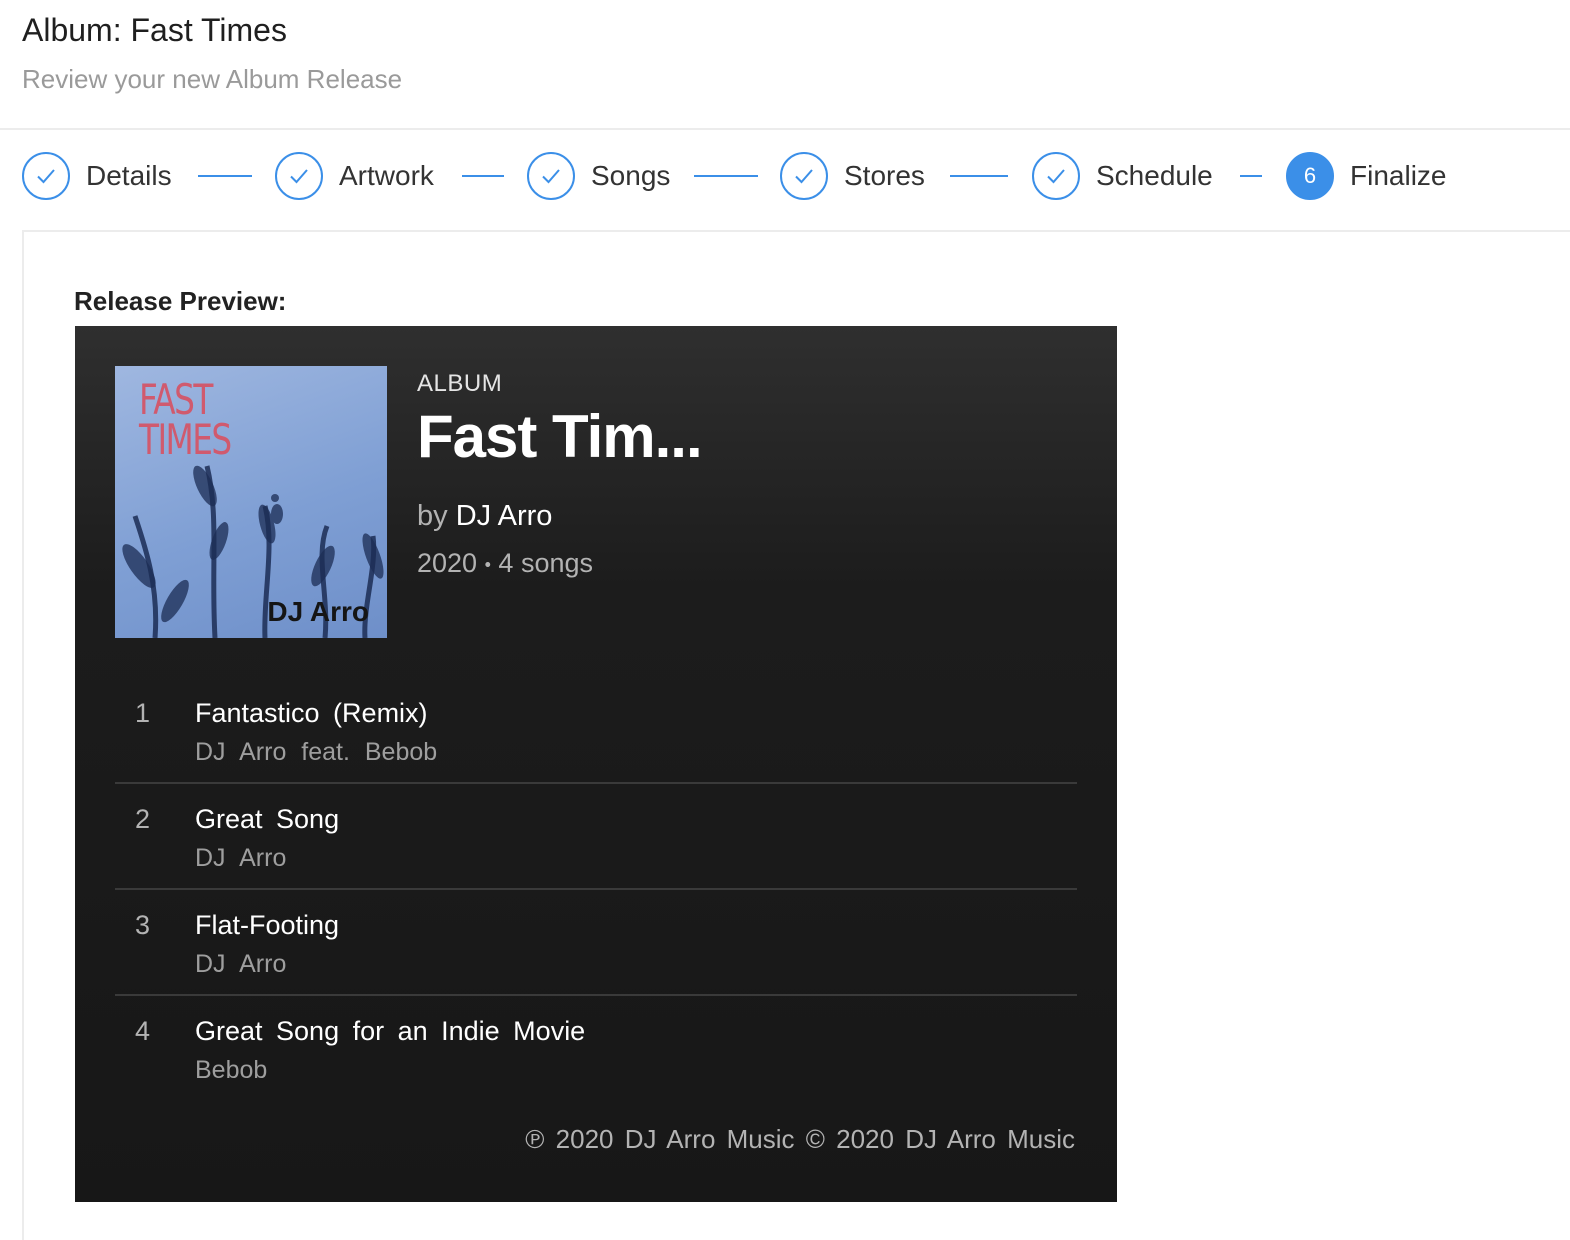 Image resolution: width=1570 pixels, height=1240 pixels. I want to click on step-stores: Stores, so click(852, 176).